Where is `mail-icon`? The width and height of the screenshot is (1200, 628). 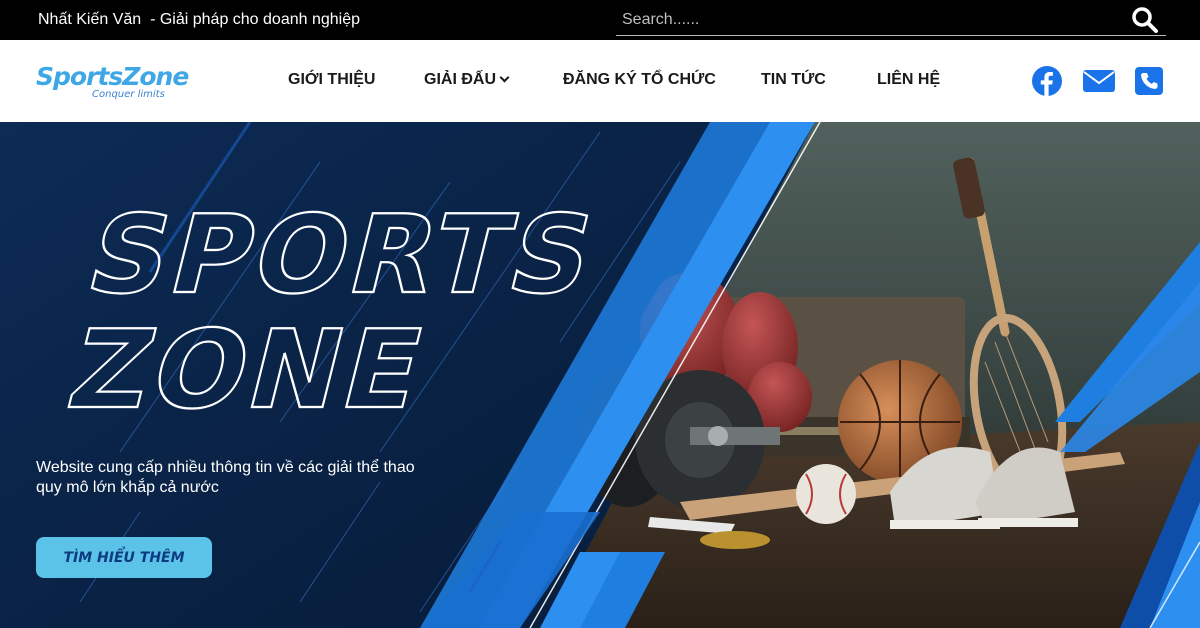 mail-icon is located at coordinates (1099, 81).